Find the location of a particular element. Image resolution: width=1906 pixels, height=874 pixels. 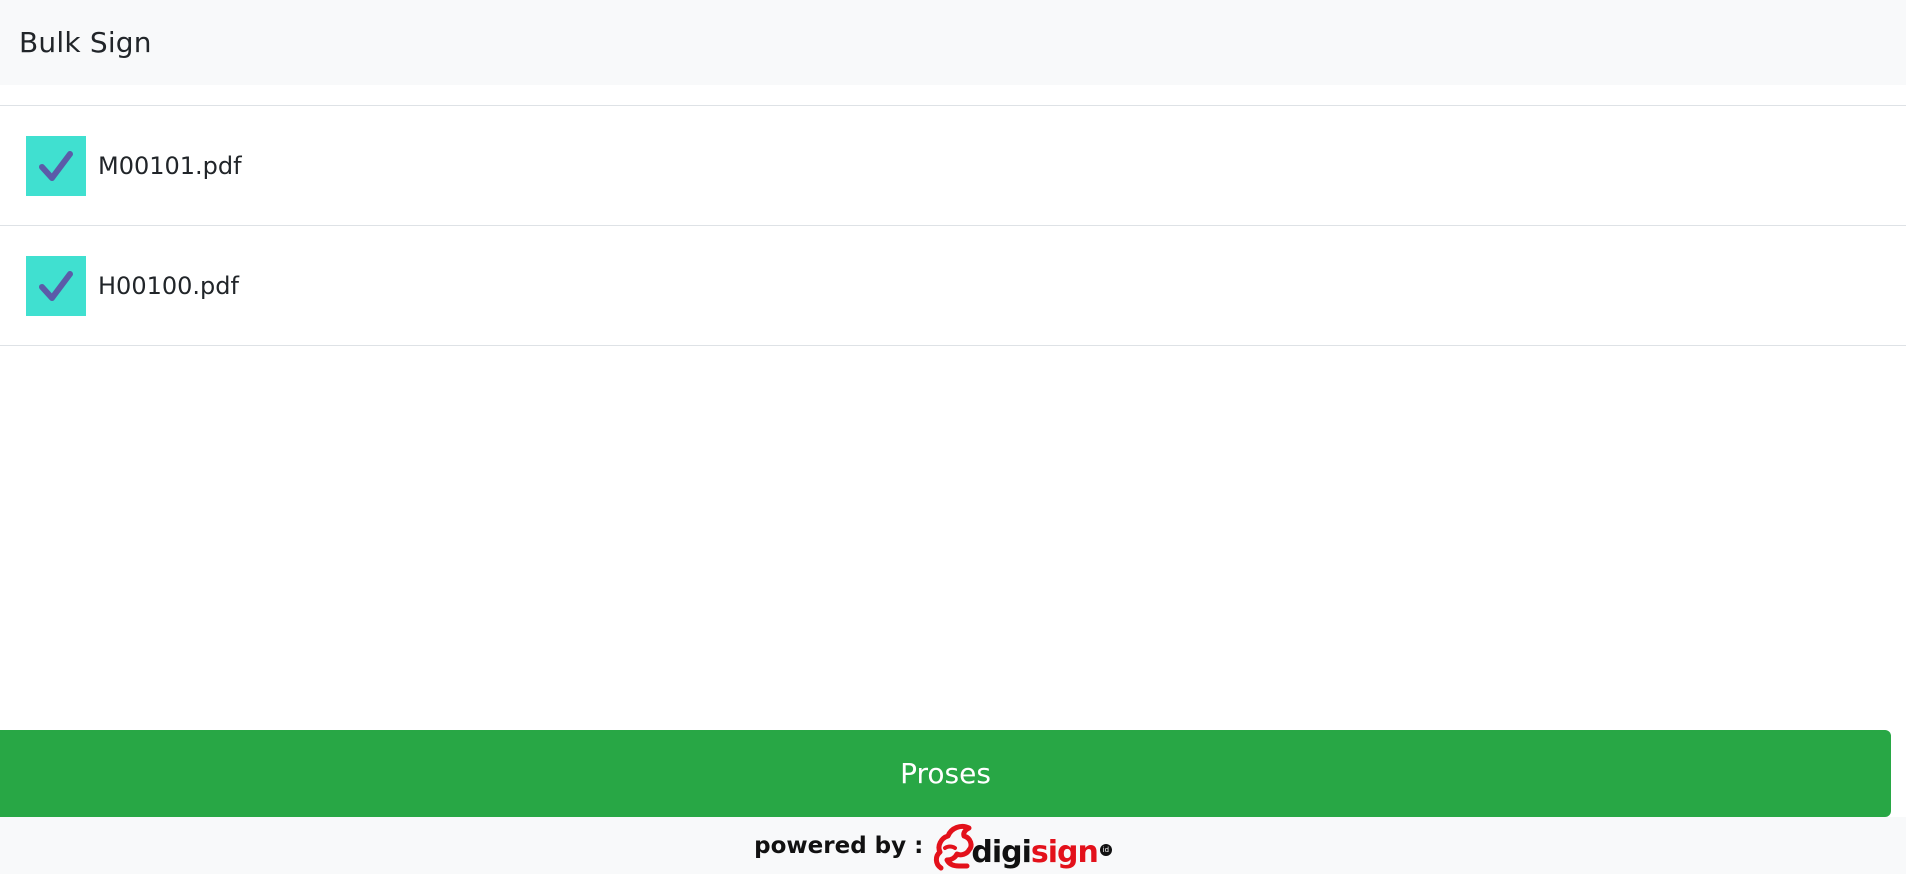

logo-badge: id is located at coordinates (1105, 850).